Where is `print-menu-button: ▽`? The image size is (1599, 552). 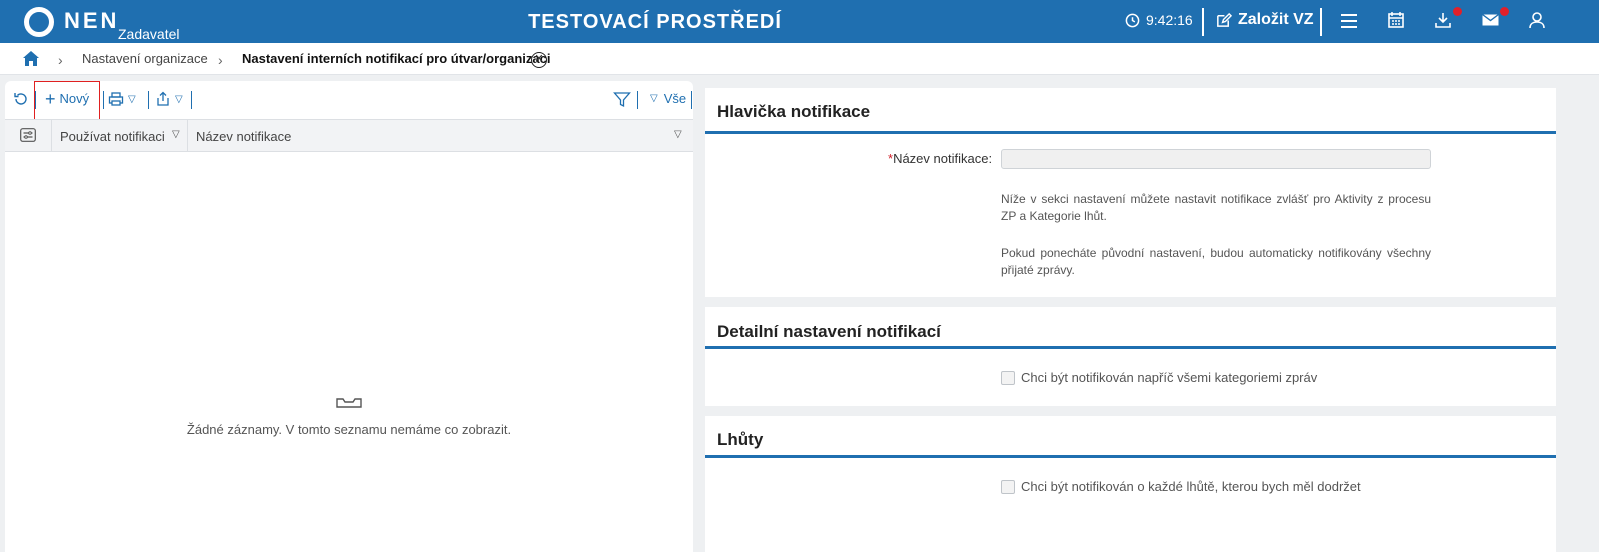
print-menu-button: ▽ is located at coordinates (122, 99).